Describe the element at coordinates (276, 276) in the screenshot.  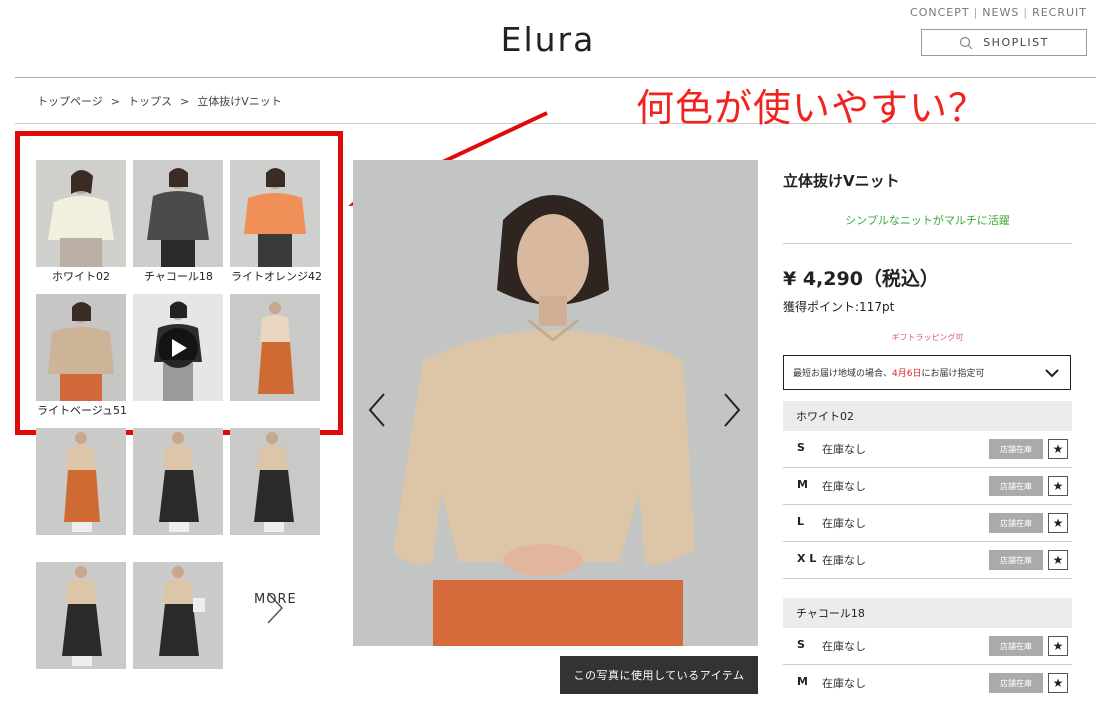
I see `thumbnail-label: ライトオレンジ42` at that location.